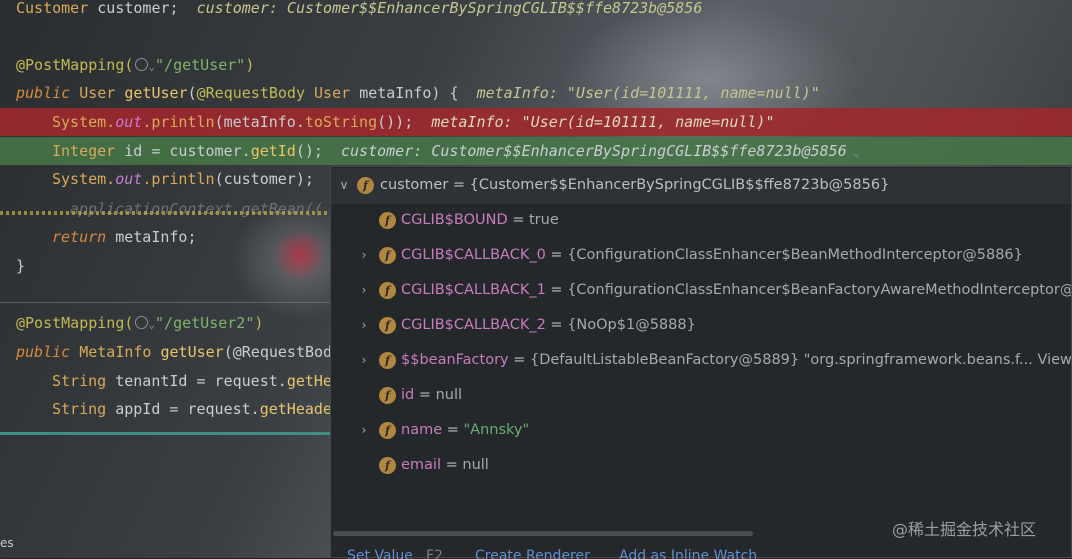 This screenshot has height=559, width=1072. Describe the element at coordinates (201, 381) in the screenshot. I see `code-token: tenantId = request.` at that location.